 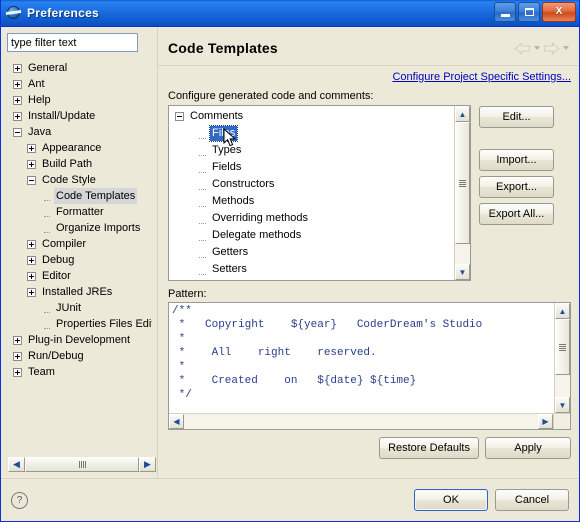 What do you see at coordinates (451, 500) in the screenshot?
I see `ok-button: OK` at bounding box center [451, 500].